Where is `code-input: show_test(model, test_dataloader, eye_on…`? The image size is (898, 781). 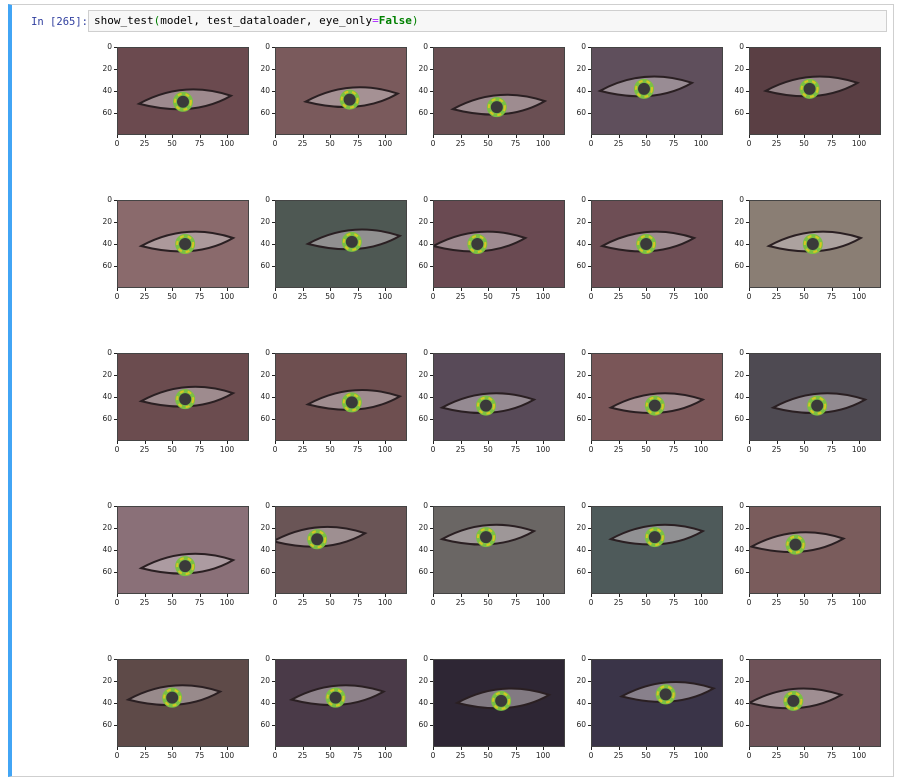
code-input: show_test(model, test_dataloader, eye_on… is located at coordinates (487, 21).